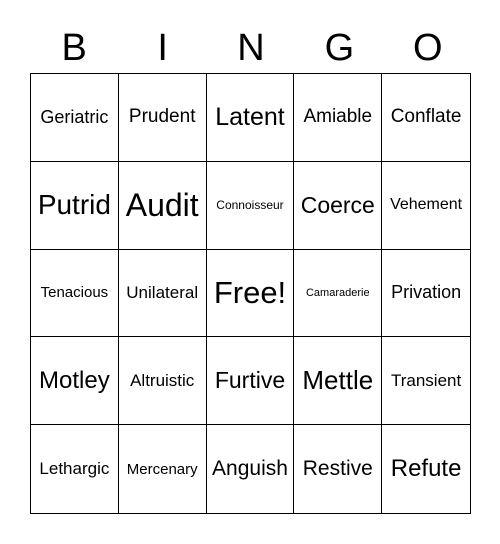 This screenshot has height=544, width=500. What do you see at coordinates (75, 293) in the screenshot?
I see `bingo-cell: Tenacious` at bounding box center [75, 293].